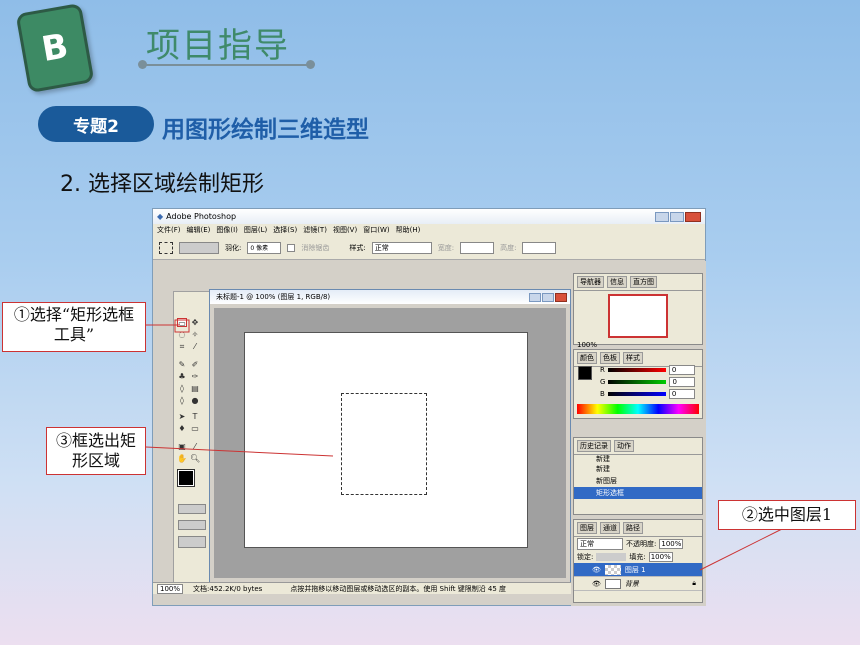  Describe the element at coordinates (182, 400) in the screenshot. I see `blur-tool-icon: ◊` at that location.